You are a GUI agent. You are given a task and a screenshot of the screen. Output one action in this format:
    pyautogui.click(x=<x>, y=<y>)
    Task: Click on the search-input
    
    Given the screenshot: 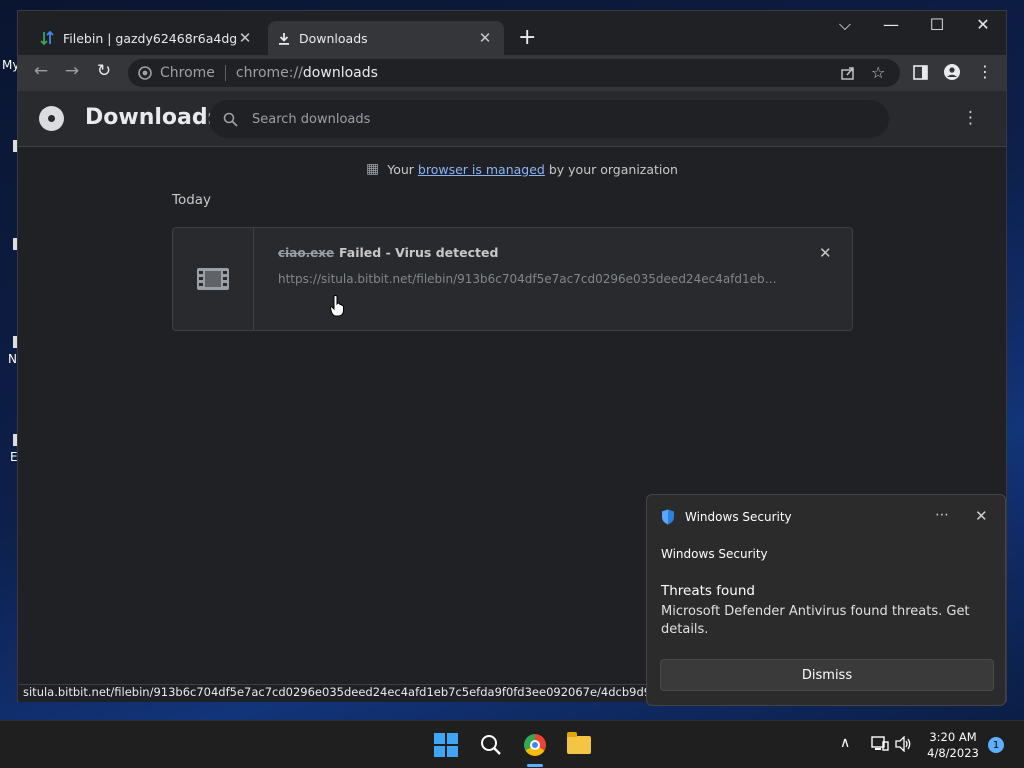 What is the action you would take?
    pyautogui.click(x=538, y=119)
    